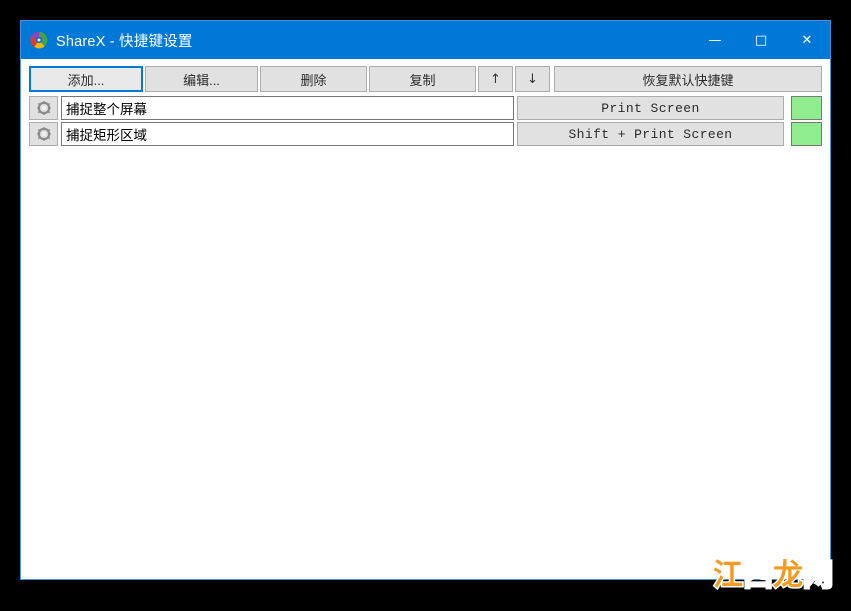 The image size is (851, 611). I want to click on move-down-button: ↓, so click(532, 79).